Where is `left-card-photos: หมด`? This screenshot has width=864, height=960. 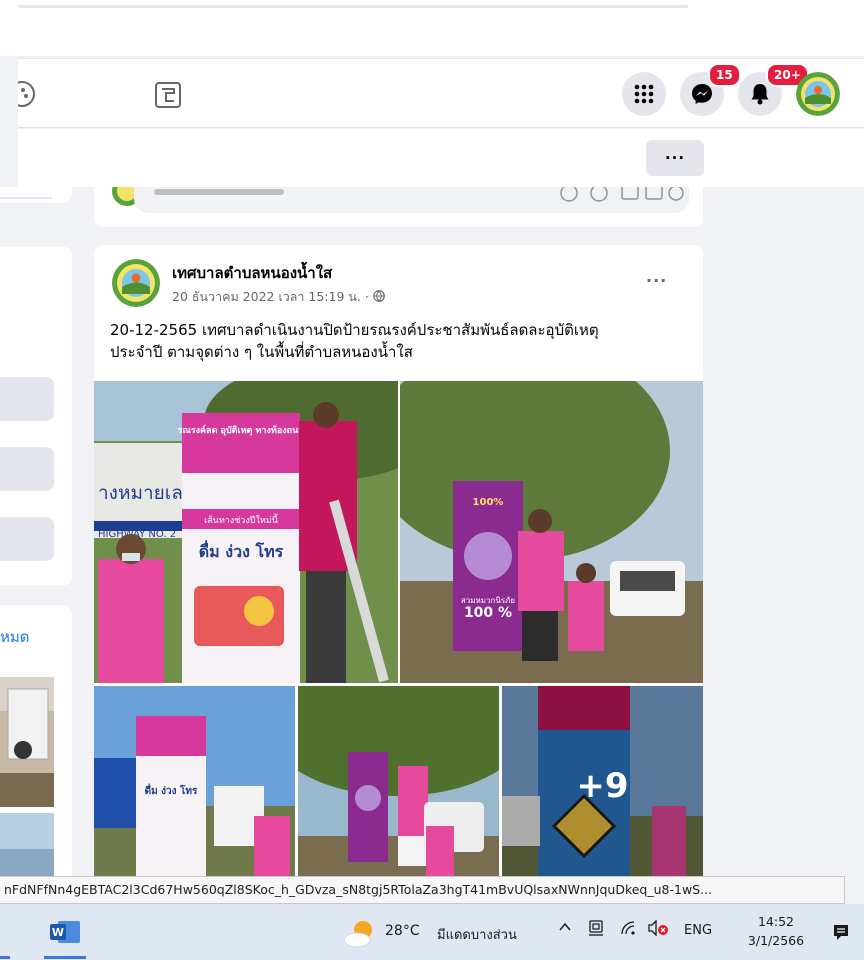 left-card-photos: หมด is located at coordinates (36, 740).